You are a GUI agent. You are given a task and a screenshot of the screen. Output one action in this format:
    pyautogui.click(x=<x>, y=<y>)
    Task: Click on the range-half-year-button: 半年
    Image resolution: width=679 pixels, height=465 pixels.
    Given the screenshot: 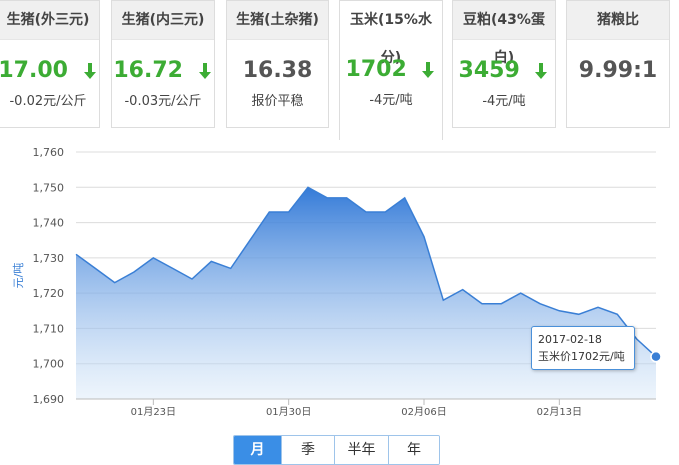 What is the action you would take?
    pyautogui.click(x=362, y=450)
    